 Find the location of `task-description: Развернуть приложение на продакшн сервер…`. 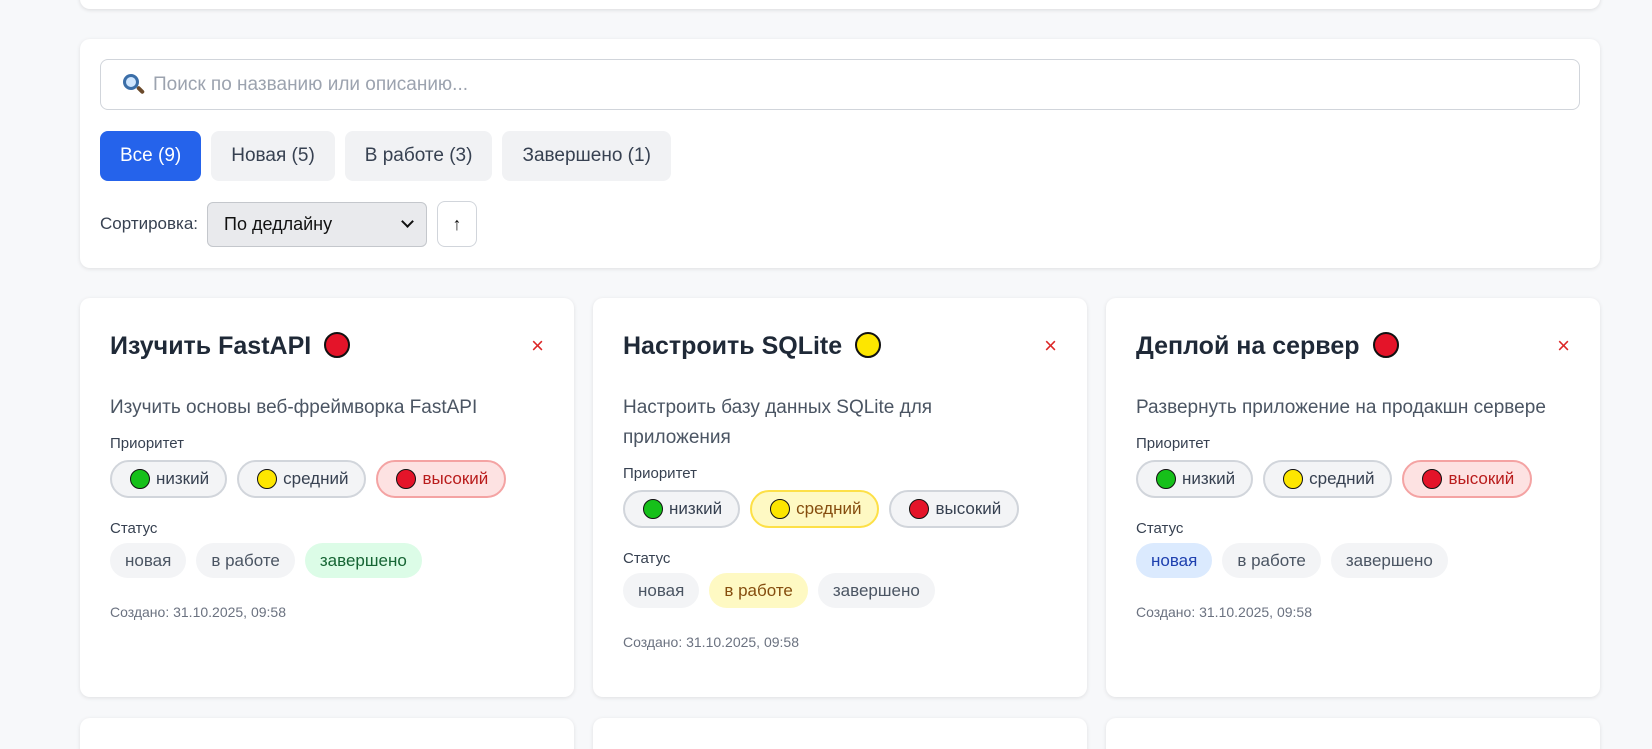

task-description: Развернуть приложение на продакшн сервер… is located at coordinates (1341, 407).